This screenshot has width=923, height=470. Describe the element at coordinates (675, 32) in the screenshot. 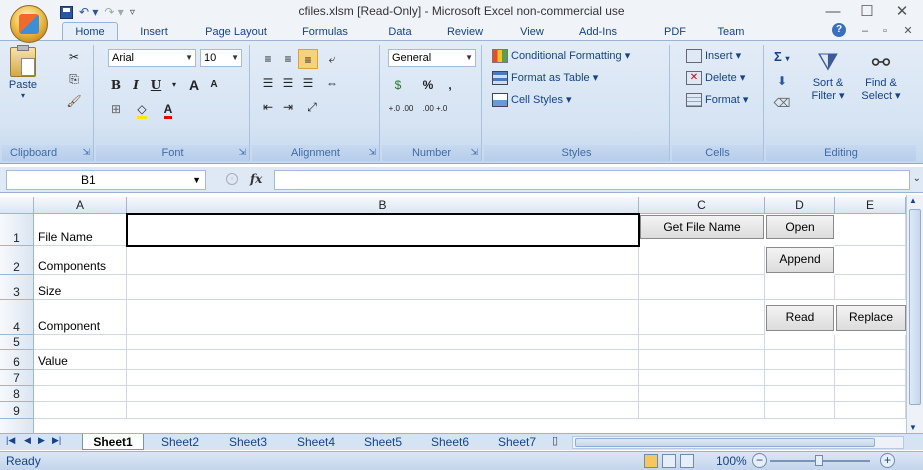

I see `tab-pdf: PDF` at that location.